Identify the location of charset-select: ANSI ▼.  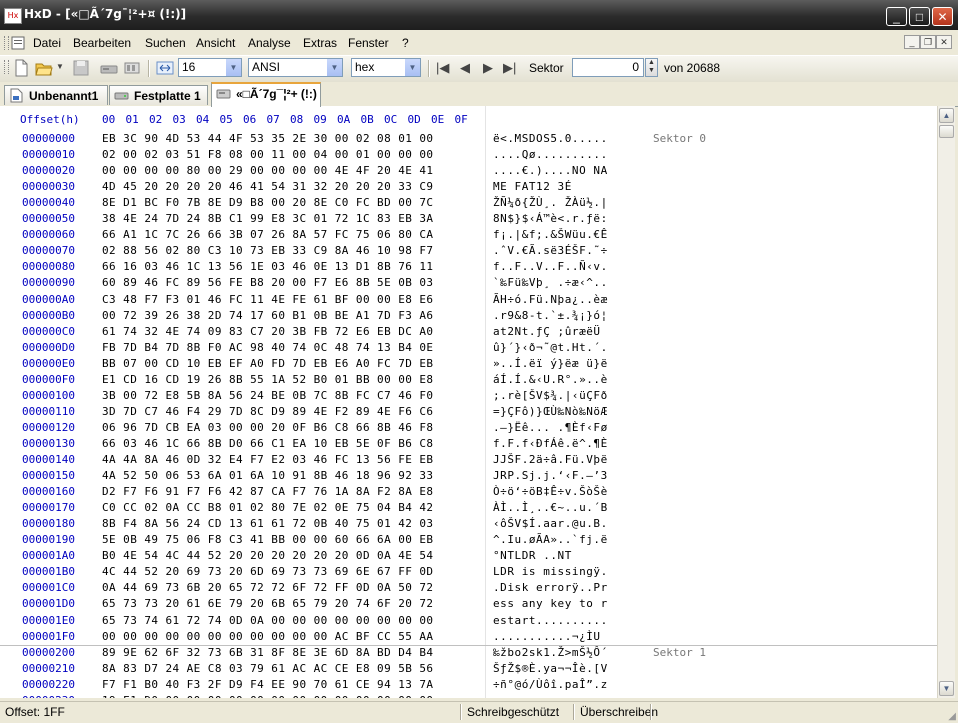
(295, 67).